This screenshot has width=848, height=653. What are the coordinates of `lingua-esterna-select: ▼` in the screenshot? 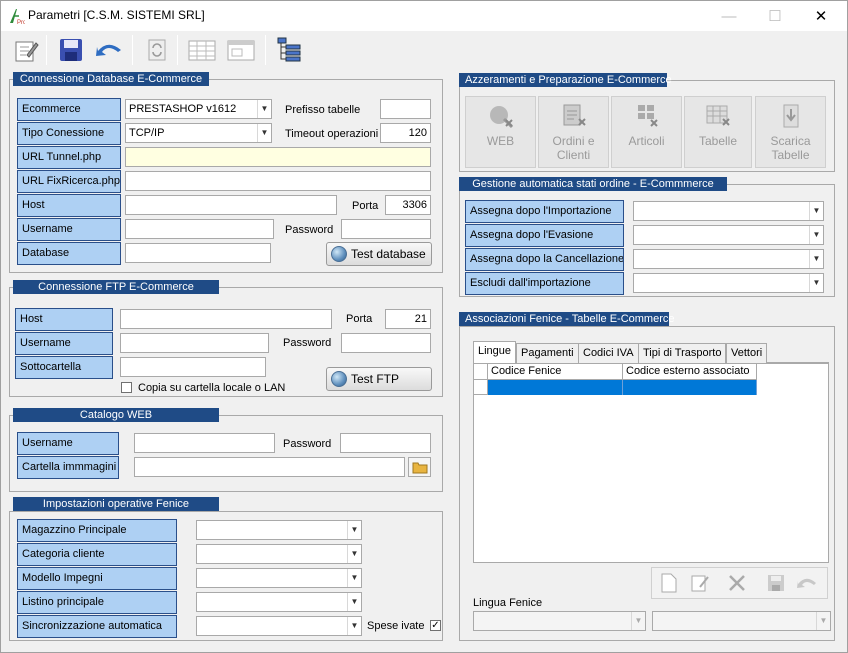 It's located at (741, 621).